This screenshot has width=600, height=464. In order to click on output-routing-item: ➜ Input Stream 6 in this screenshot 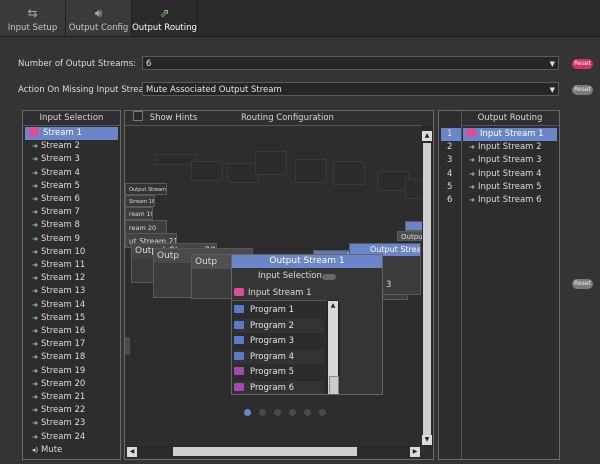, I will do `click(504, 200)`.